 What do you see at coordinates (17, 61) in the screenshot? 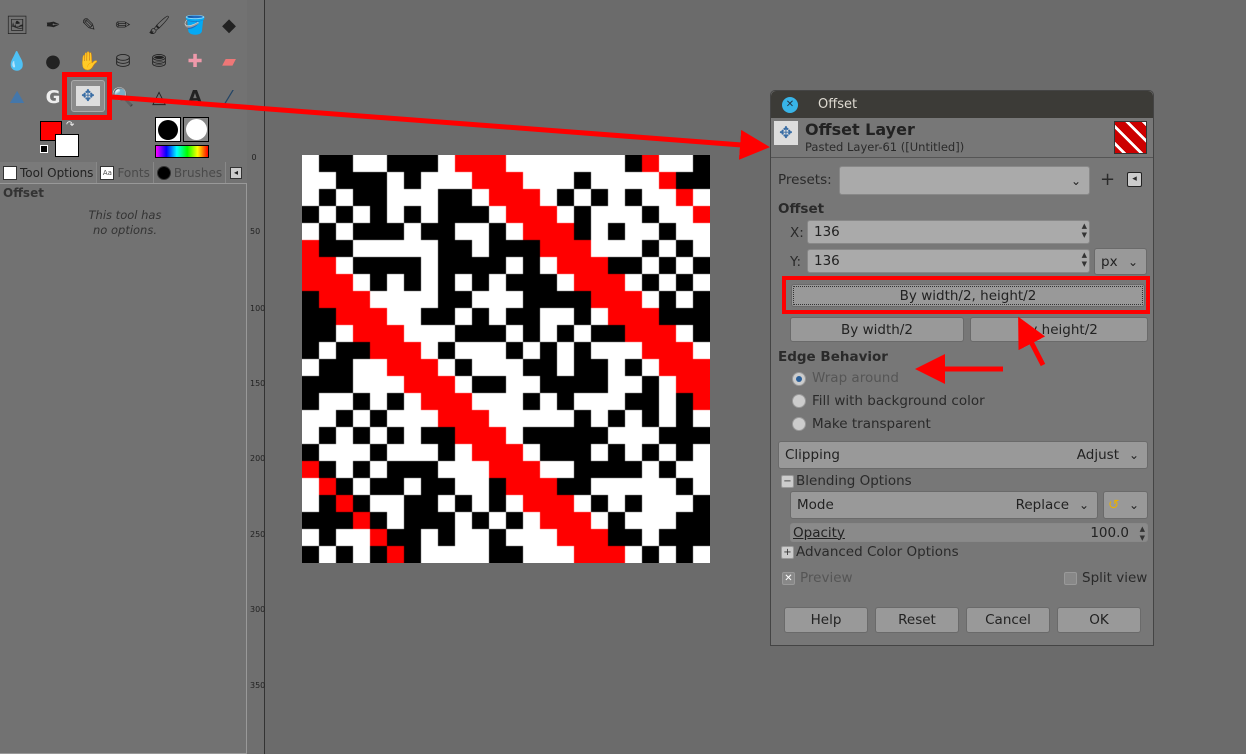
I see `blur-tool-icon: 💧` at bounding box center [17, 61].